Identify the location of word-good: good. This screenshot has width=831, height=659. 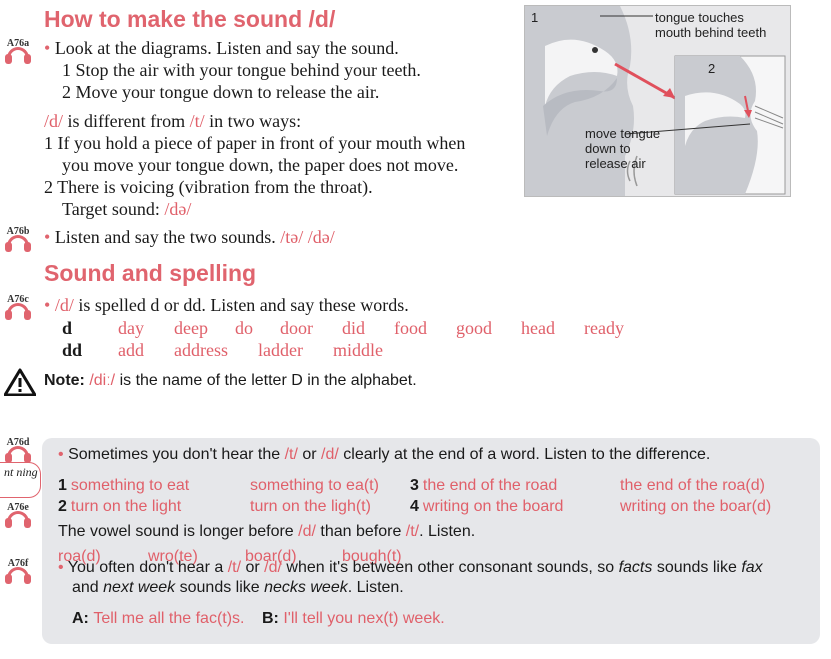
(474, 328).